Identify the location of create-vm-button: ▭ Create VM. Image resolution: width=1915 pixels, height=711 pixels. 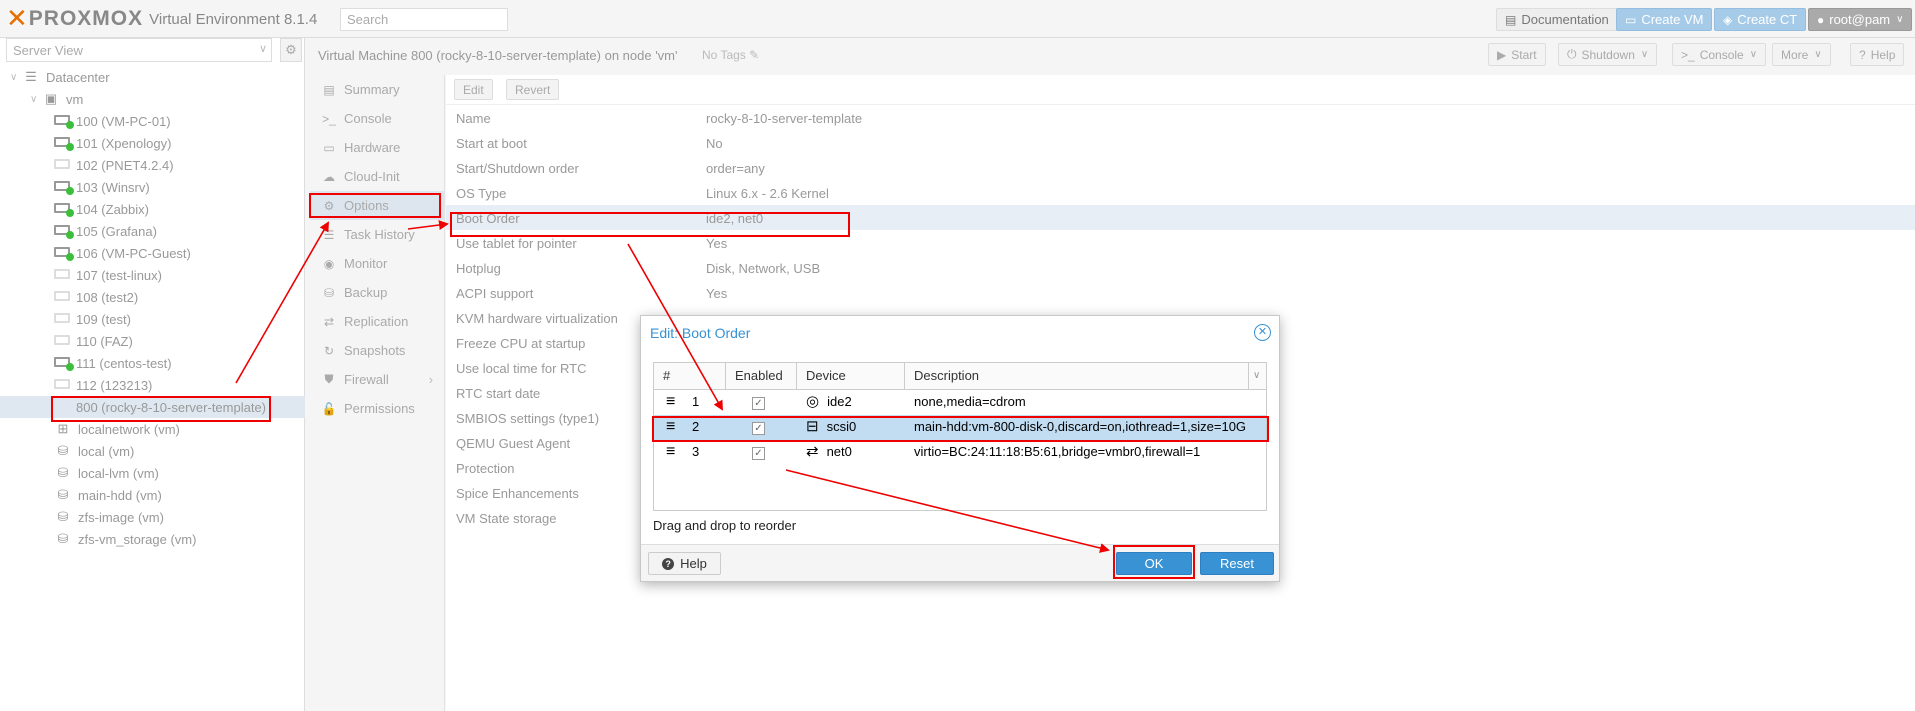
(1664, 19).